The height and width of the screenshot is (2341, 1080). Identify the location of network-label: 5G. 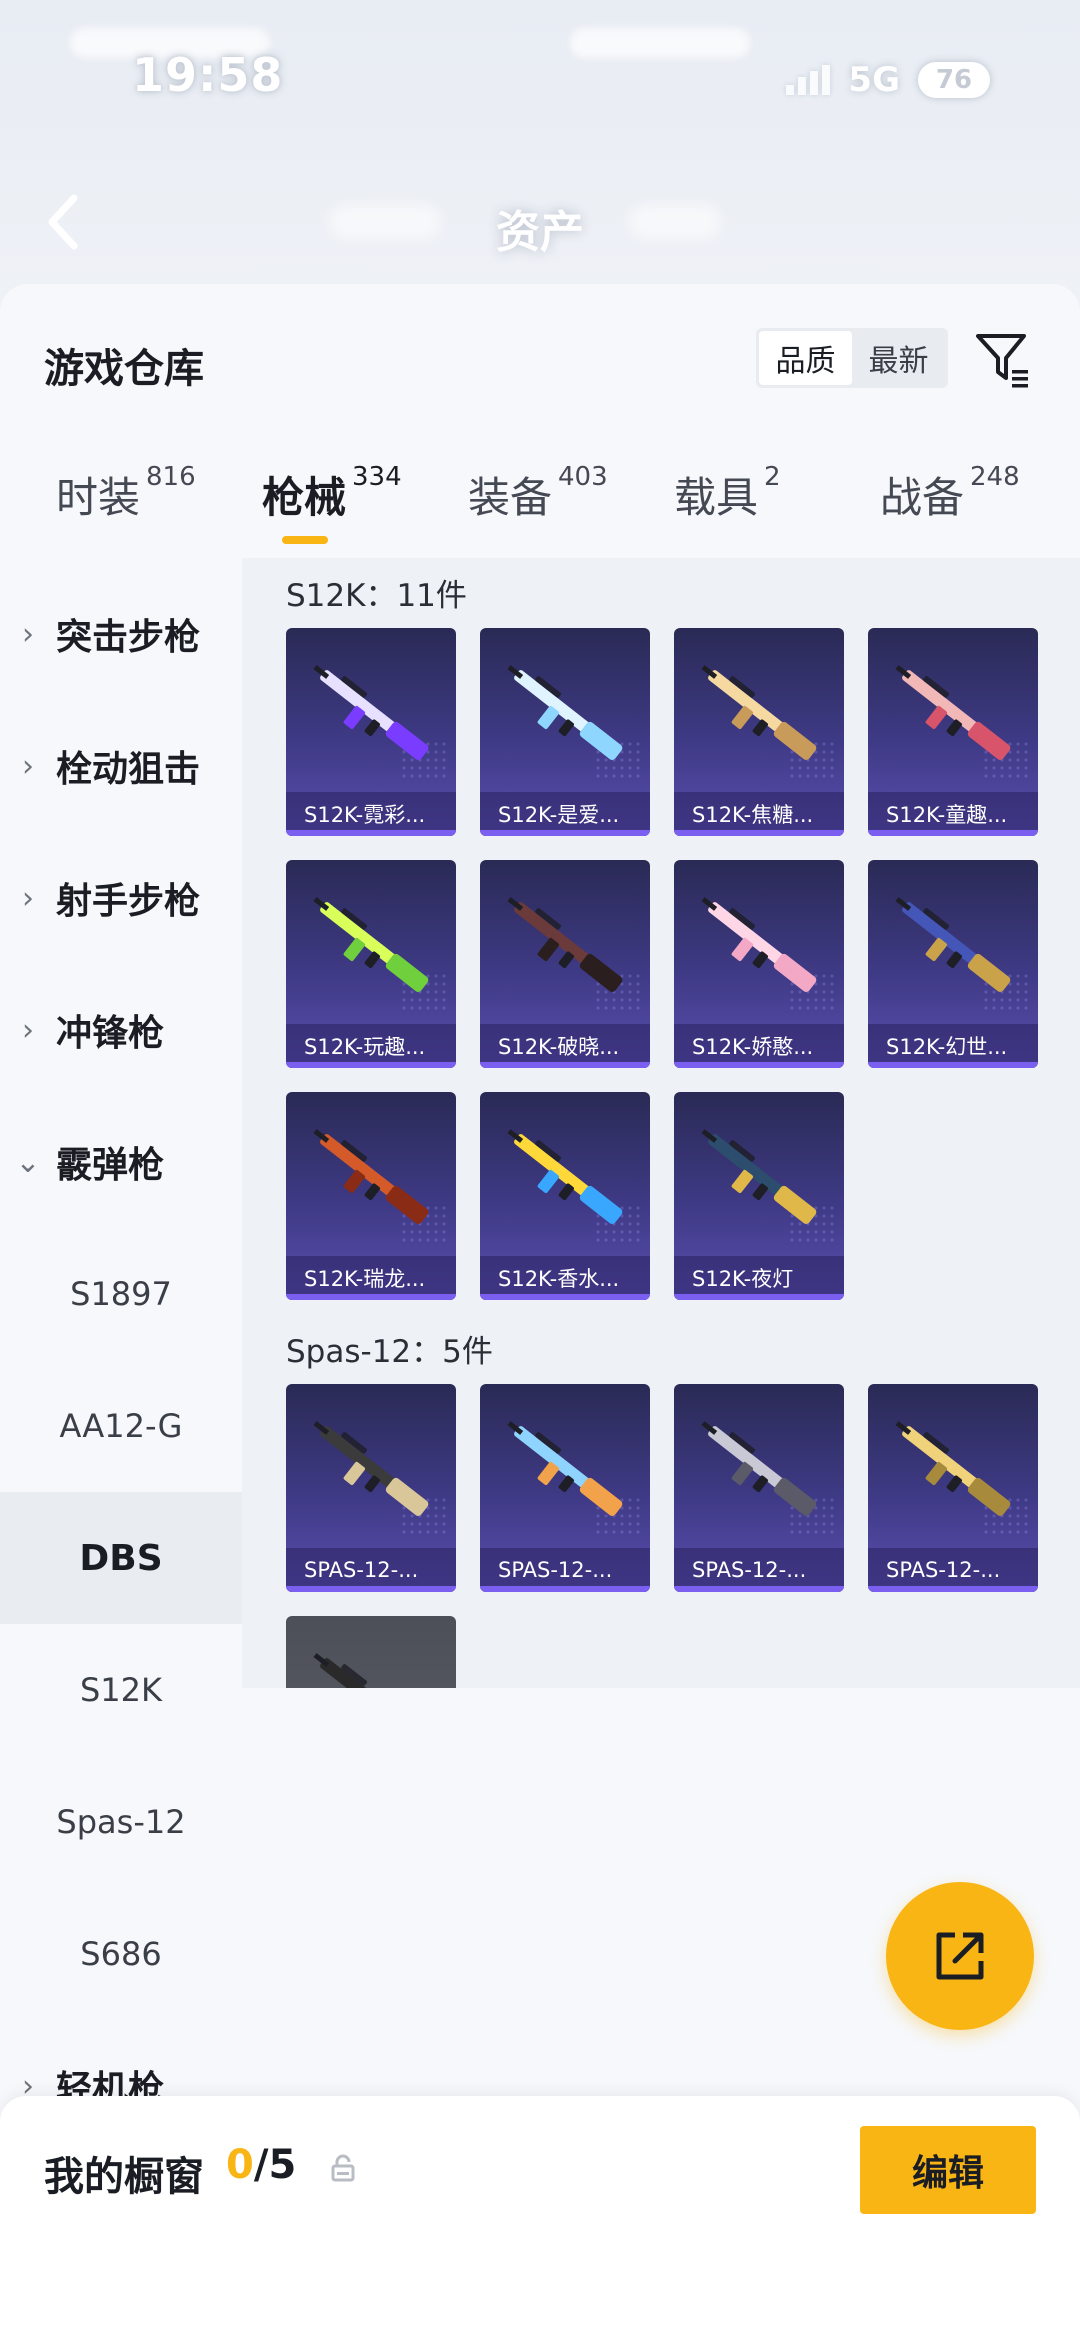
(874, 80).